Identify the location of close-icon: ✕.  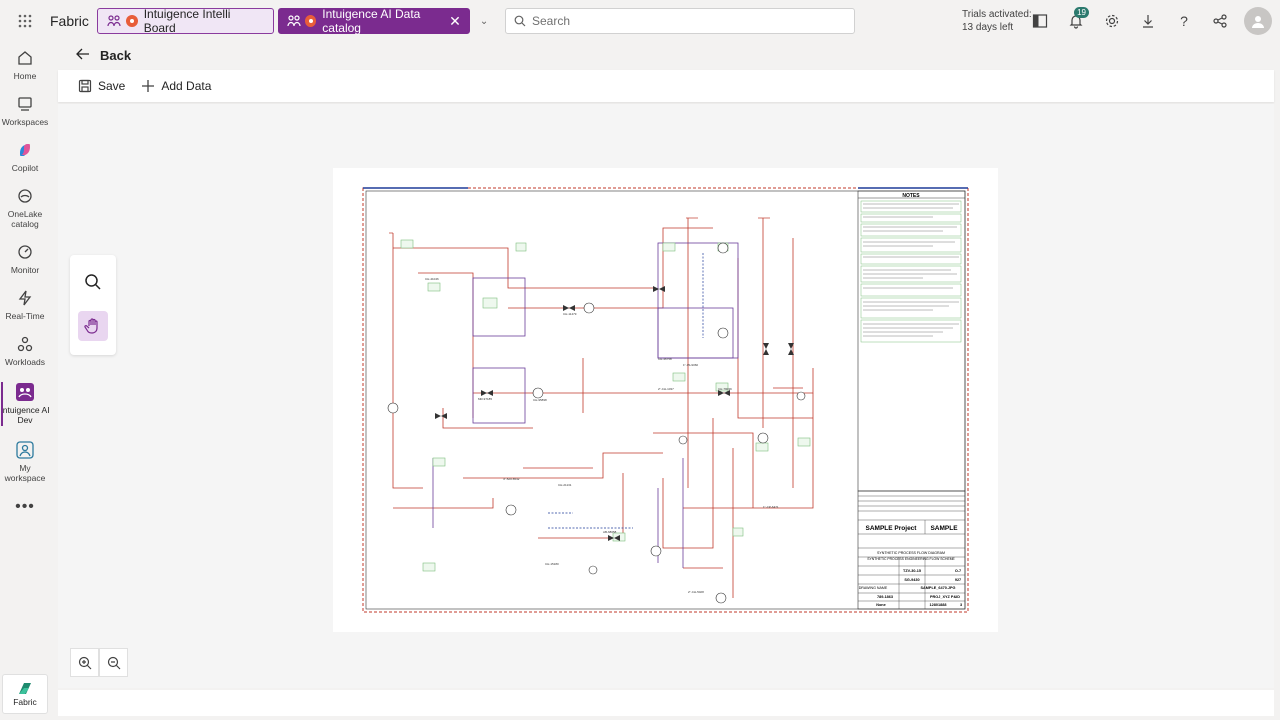
(455, 21).